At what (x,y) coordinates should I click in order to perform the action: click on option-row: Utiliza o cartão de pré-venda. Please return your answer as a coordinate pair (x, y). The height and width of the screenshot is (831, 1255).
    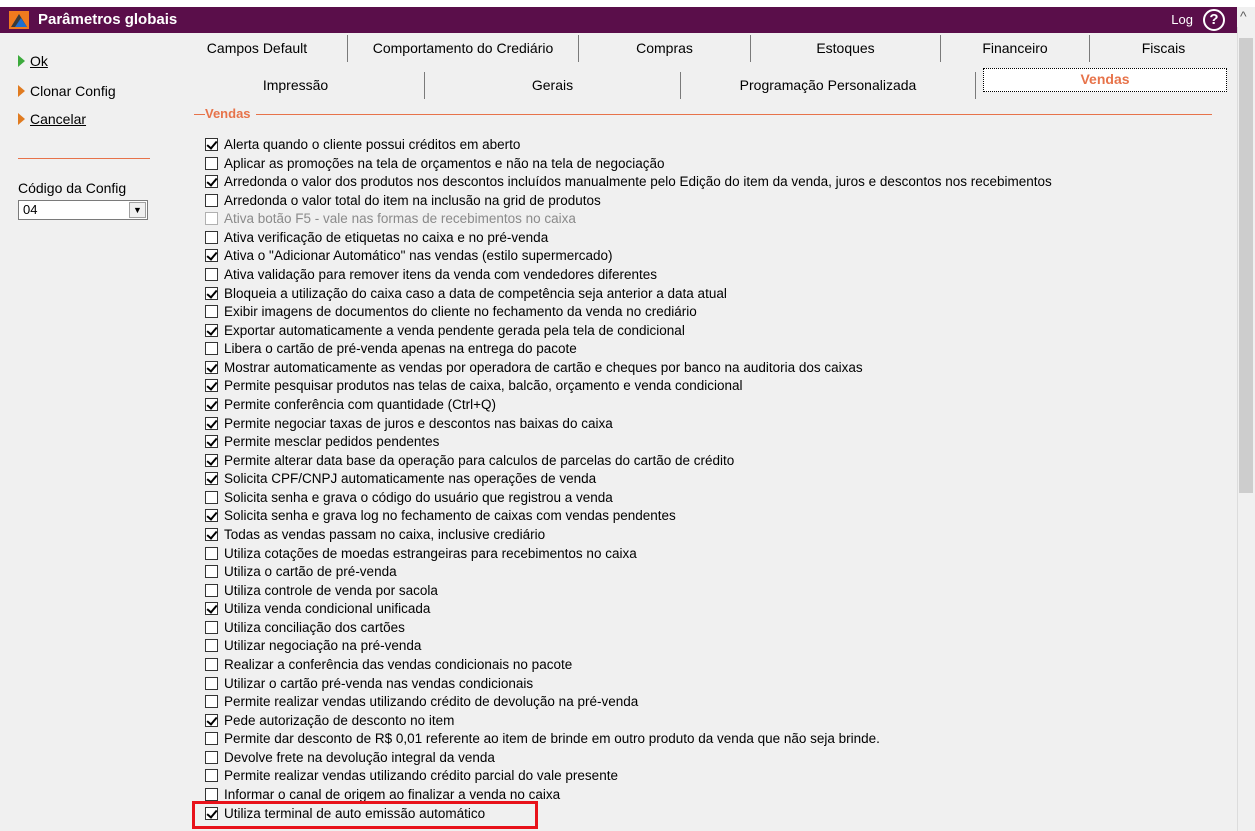
    Looking at the image, I should click on (301, 573).